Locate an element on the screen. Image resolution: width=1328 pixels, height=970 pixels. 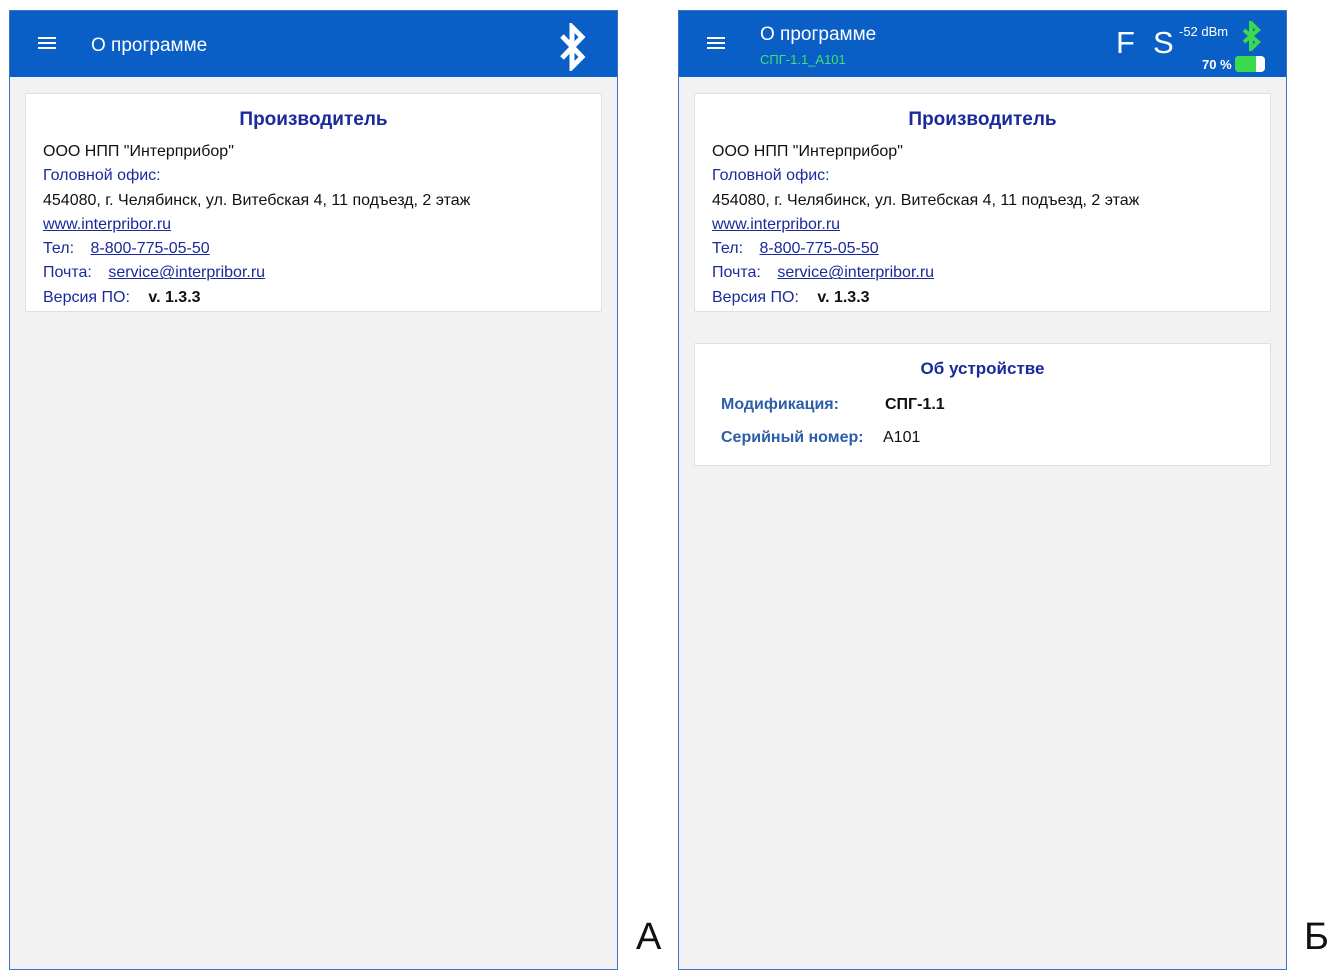
bluetooth-connected-icon is located at coordinates (1251, 36).